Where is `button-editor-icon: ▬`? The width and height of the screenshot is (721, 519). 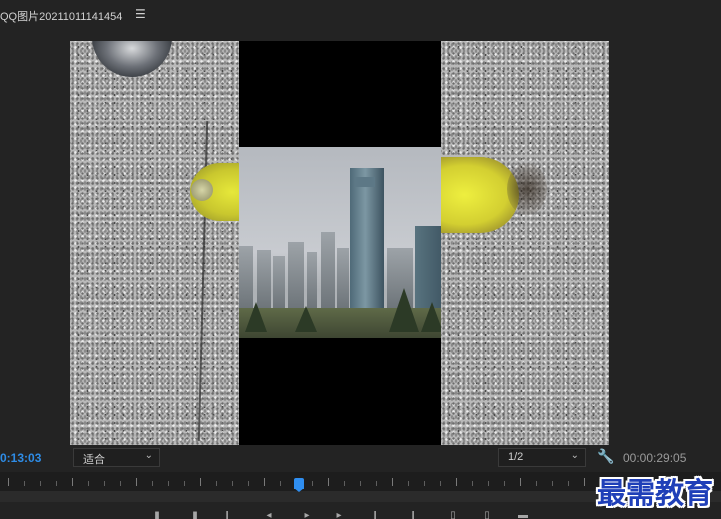 button-editor-icon: ▬ is located at coordinates (523, 515).